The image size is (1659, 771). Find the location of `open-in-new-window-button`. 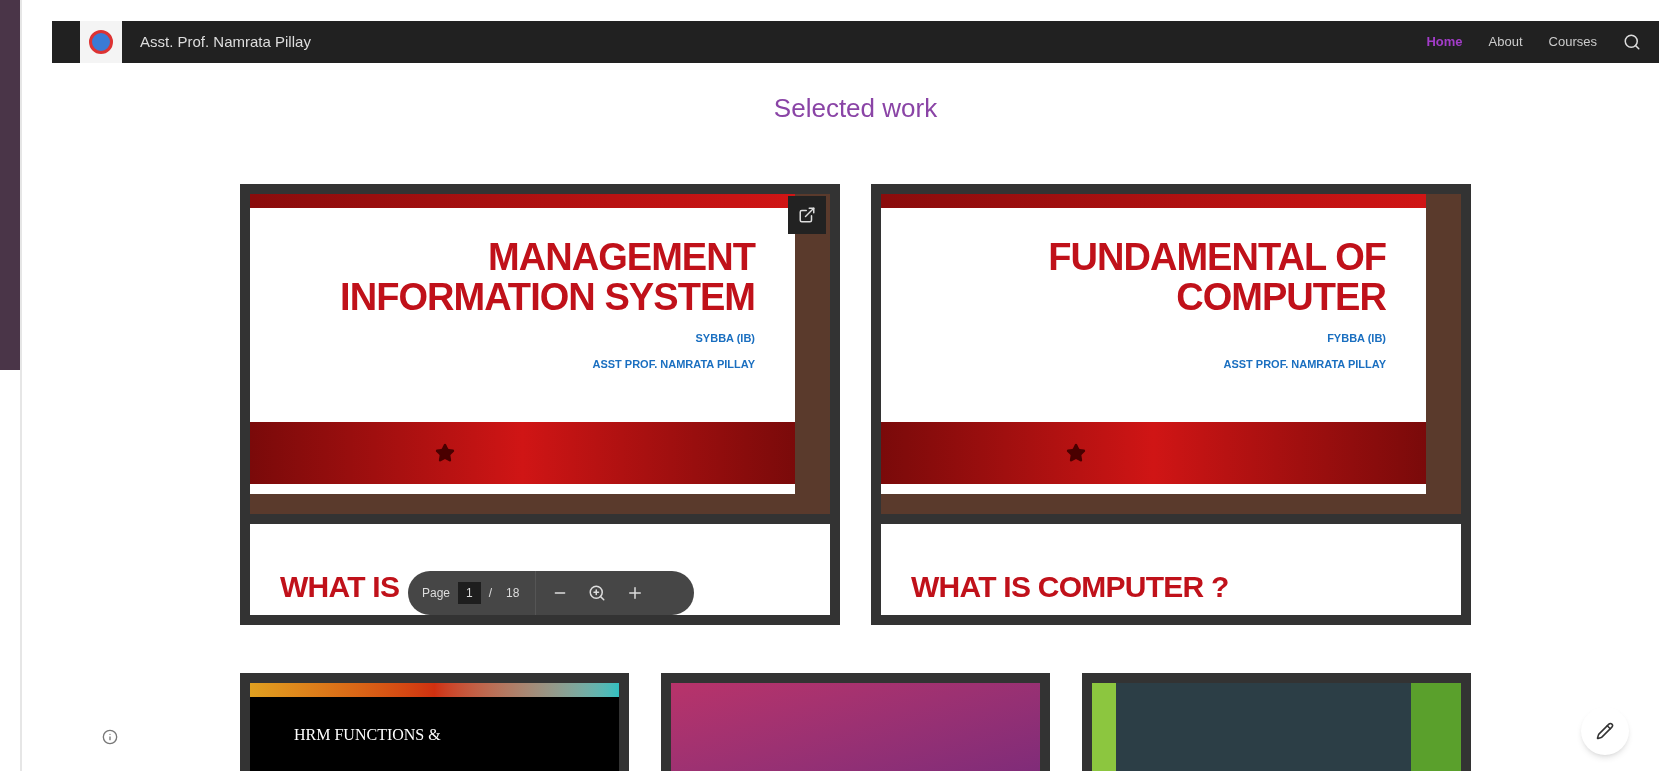

open-in-new-window-button is located at coordinates (807, 215).